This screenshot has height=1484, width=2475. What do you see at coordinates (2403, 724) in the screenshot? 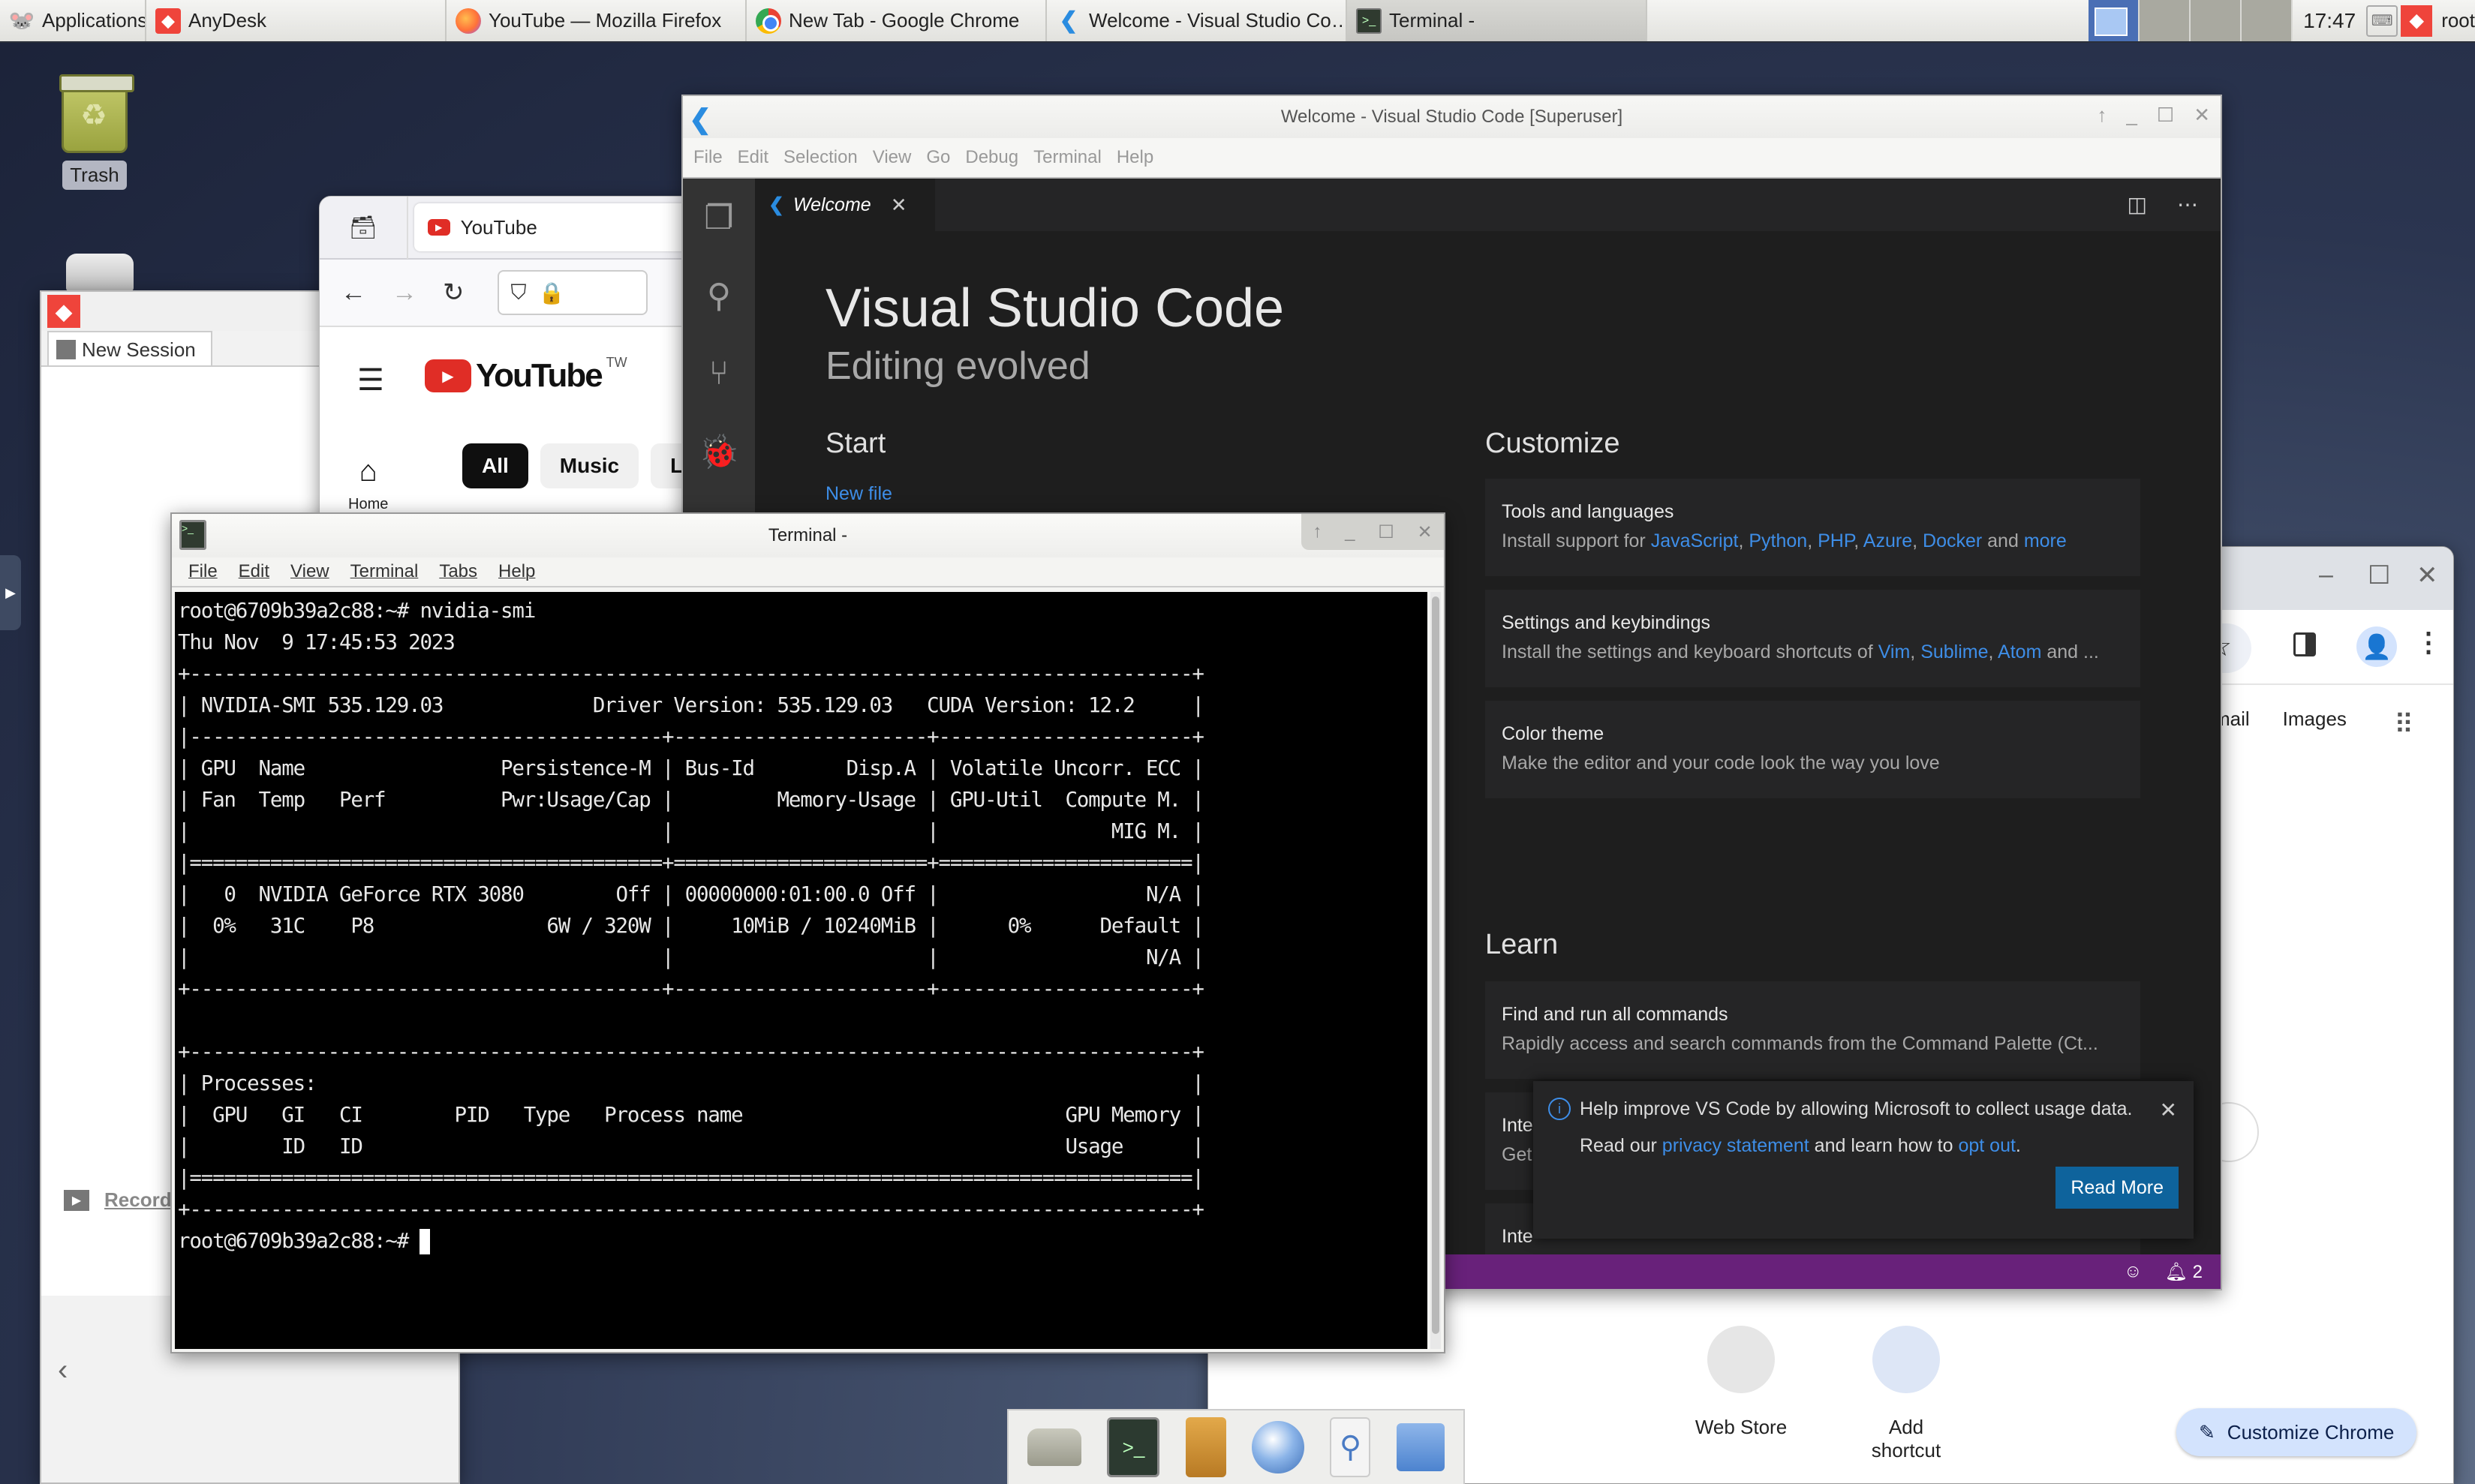
I see `apps-grid-icon: ⠿` at bounding box center [2403, 724].